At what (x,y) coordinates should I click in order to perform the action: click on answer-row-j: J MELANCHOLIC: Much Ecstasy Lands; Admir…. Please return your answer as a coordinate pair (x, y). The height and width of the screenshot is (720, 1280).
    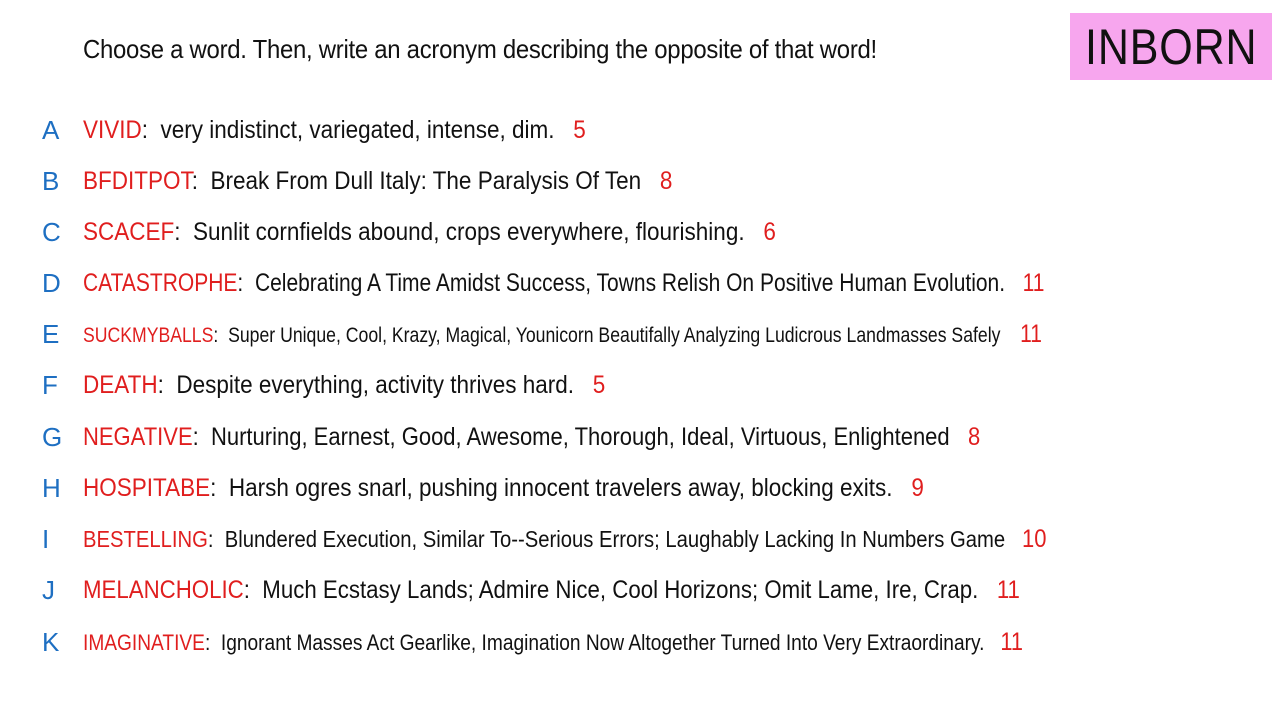
    Looking at the image, I should click on (640, 590).